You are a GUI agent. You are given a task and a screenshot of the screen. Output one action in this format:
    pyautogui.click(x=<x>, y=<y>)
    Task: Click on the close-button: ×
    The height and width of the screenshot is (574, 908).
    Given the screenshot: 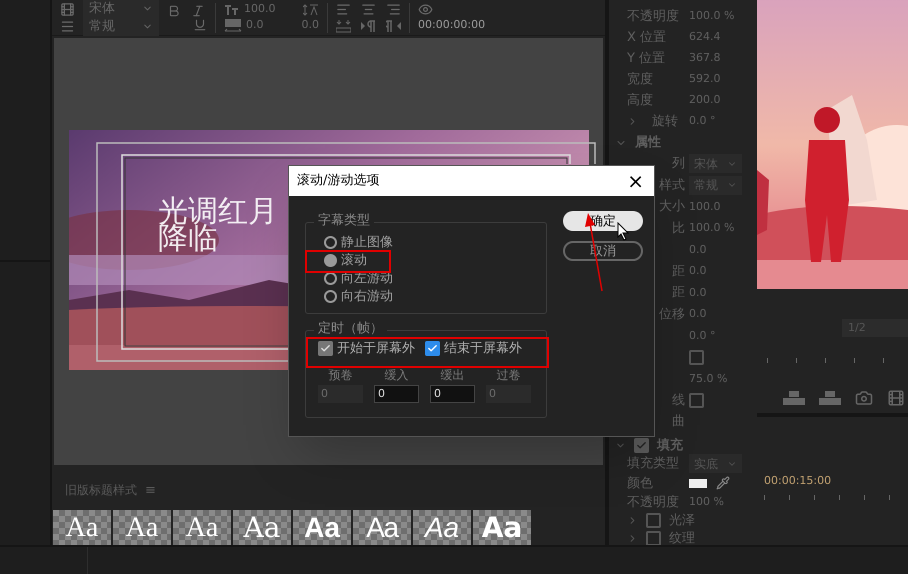 What is the action you would take?
    pyautogui.click(x=635, y=181)
    